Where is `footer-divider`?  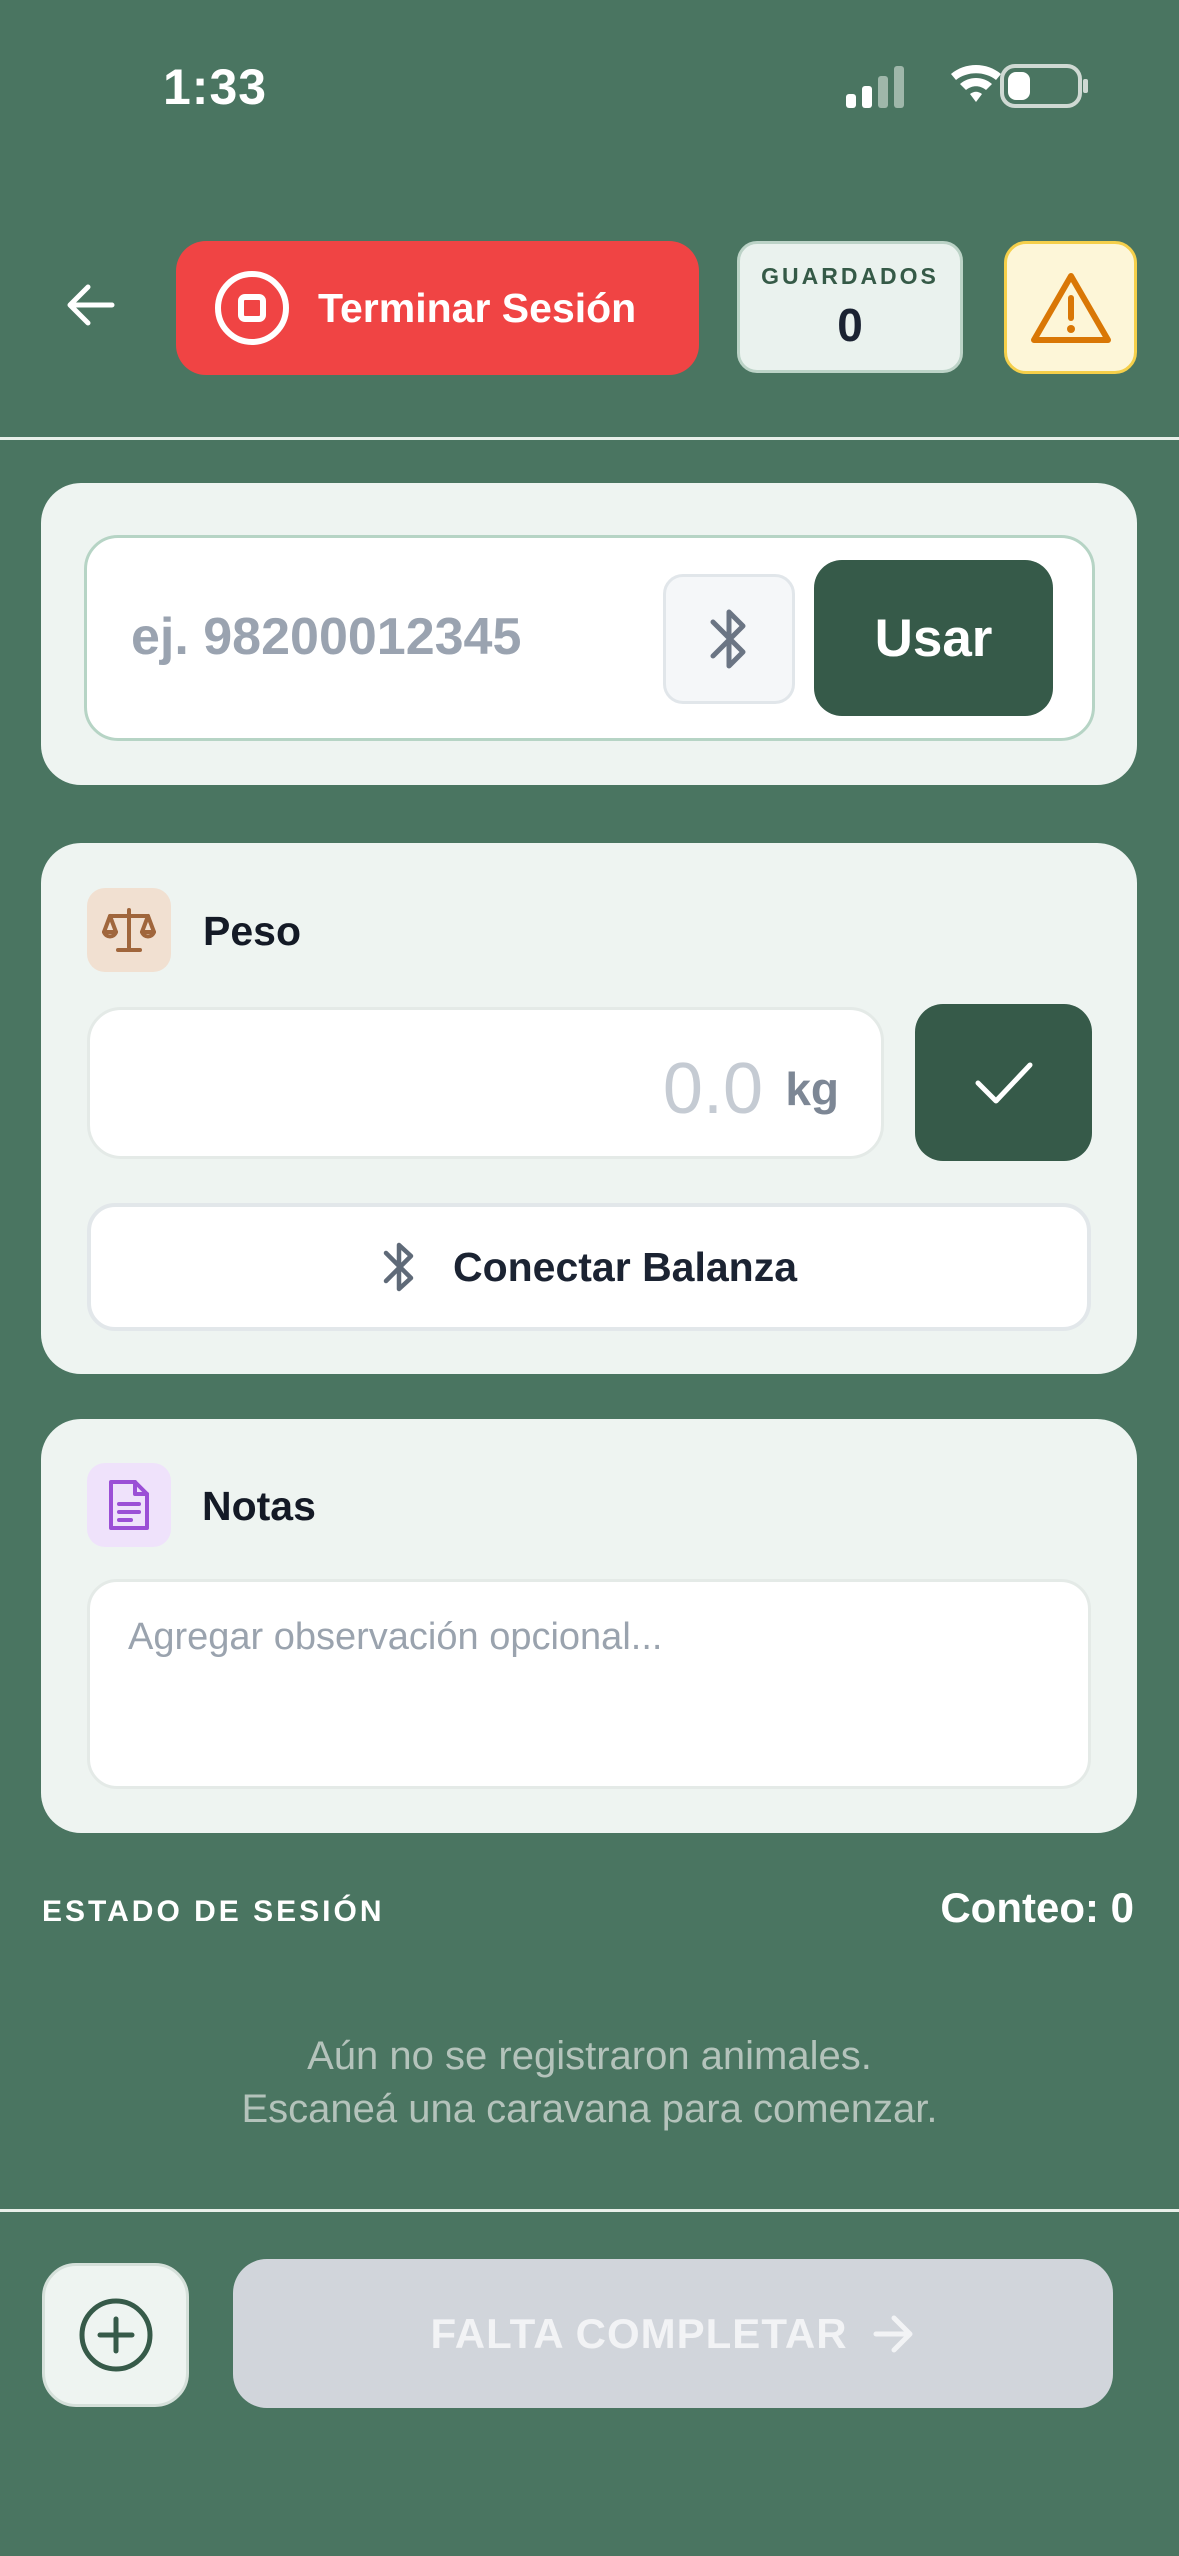
footer-divider is located at coordinates (589, 2210).